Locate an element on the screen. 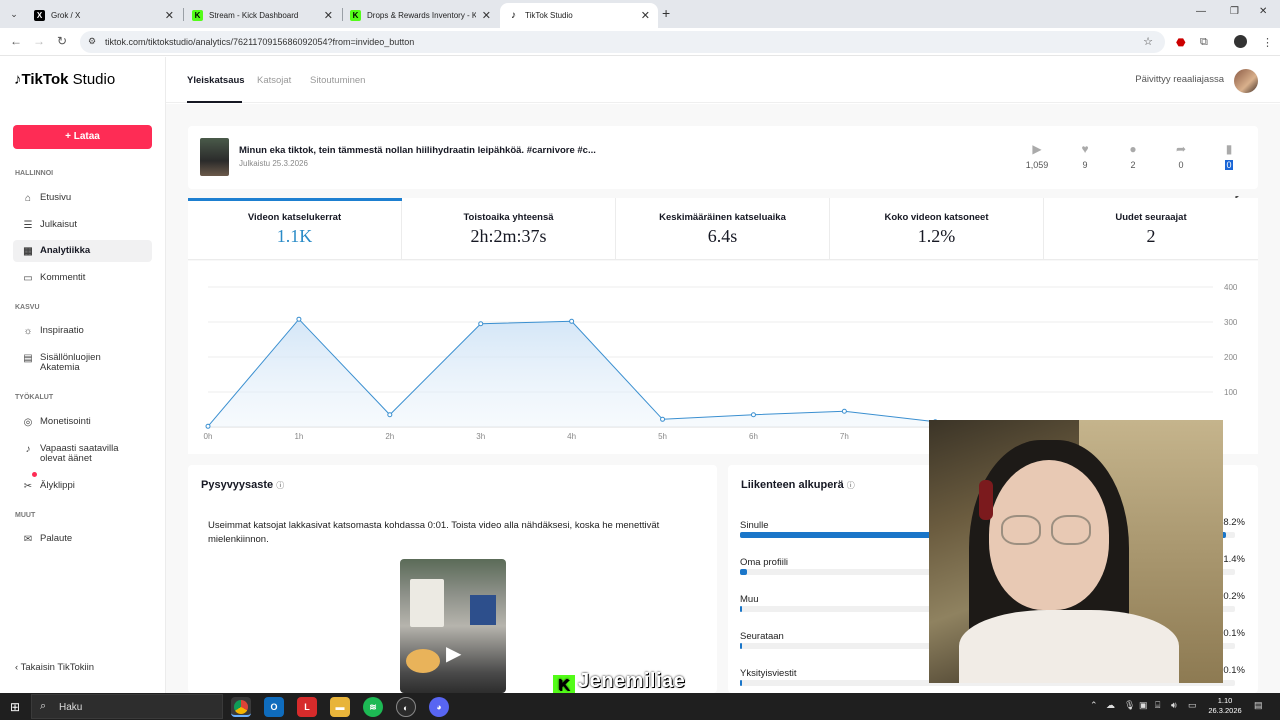  volume-icon: 🔊︎ is located at coordinates (1174, 705).